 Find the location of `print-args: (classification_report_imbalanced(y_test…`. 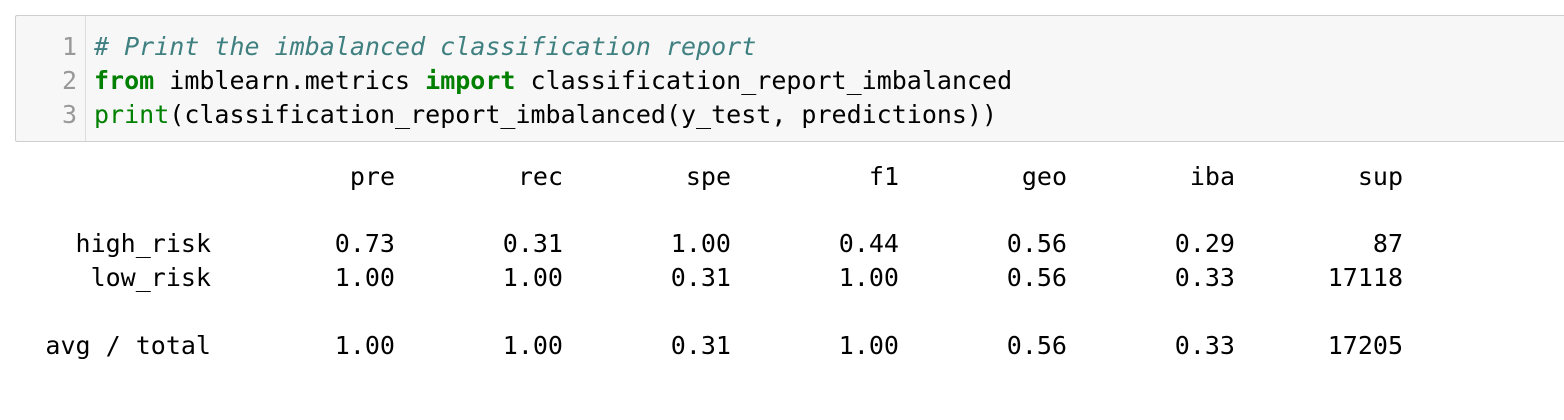

print-args: (classification_report_imbalanced(y_test… is located at coordinates (583, 114).